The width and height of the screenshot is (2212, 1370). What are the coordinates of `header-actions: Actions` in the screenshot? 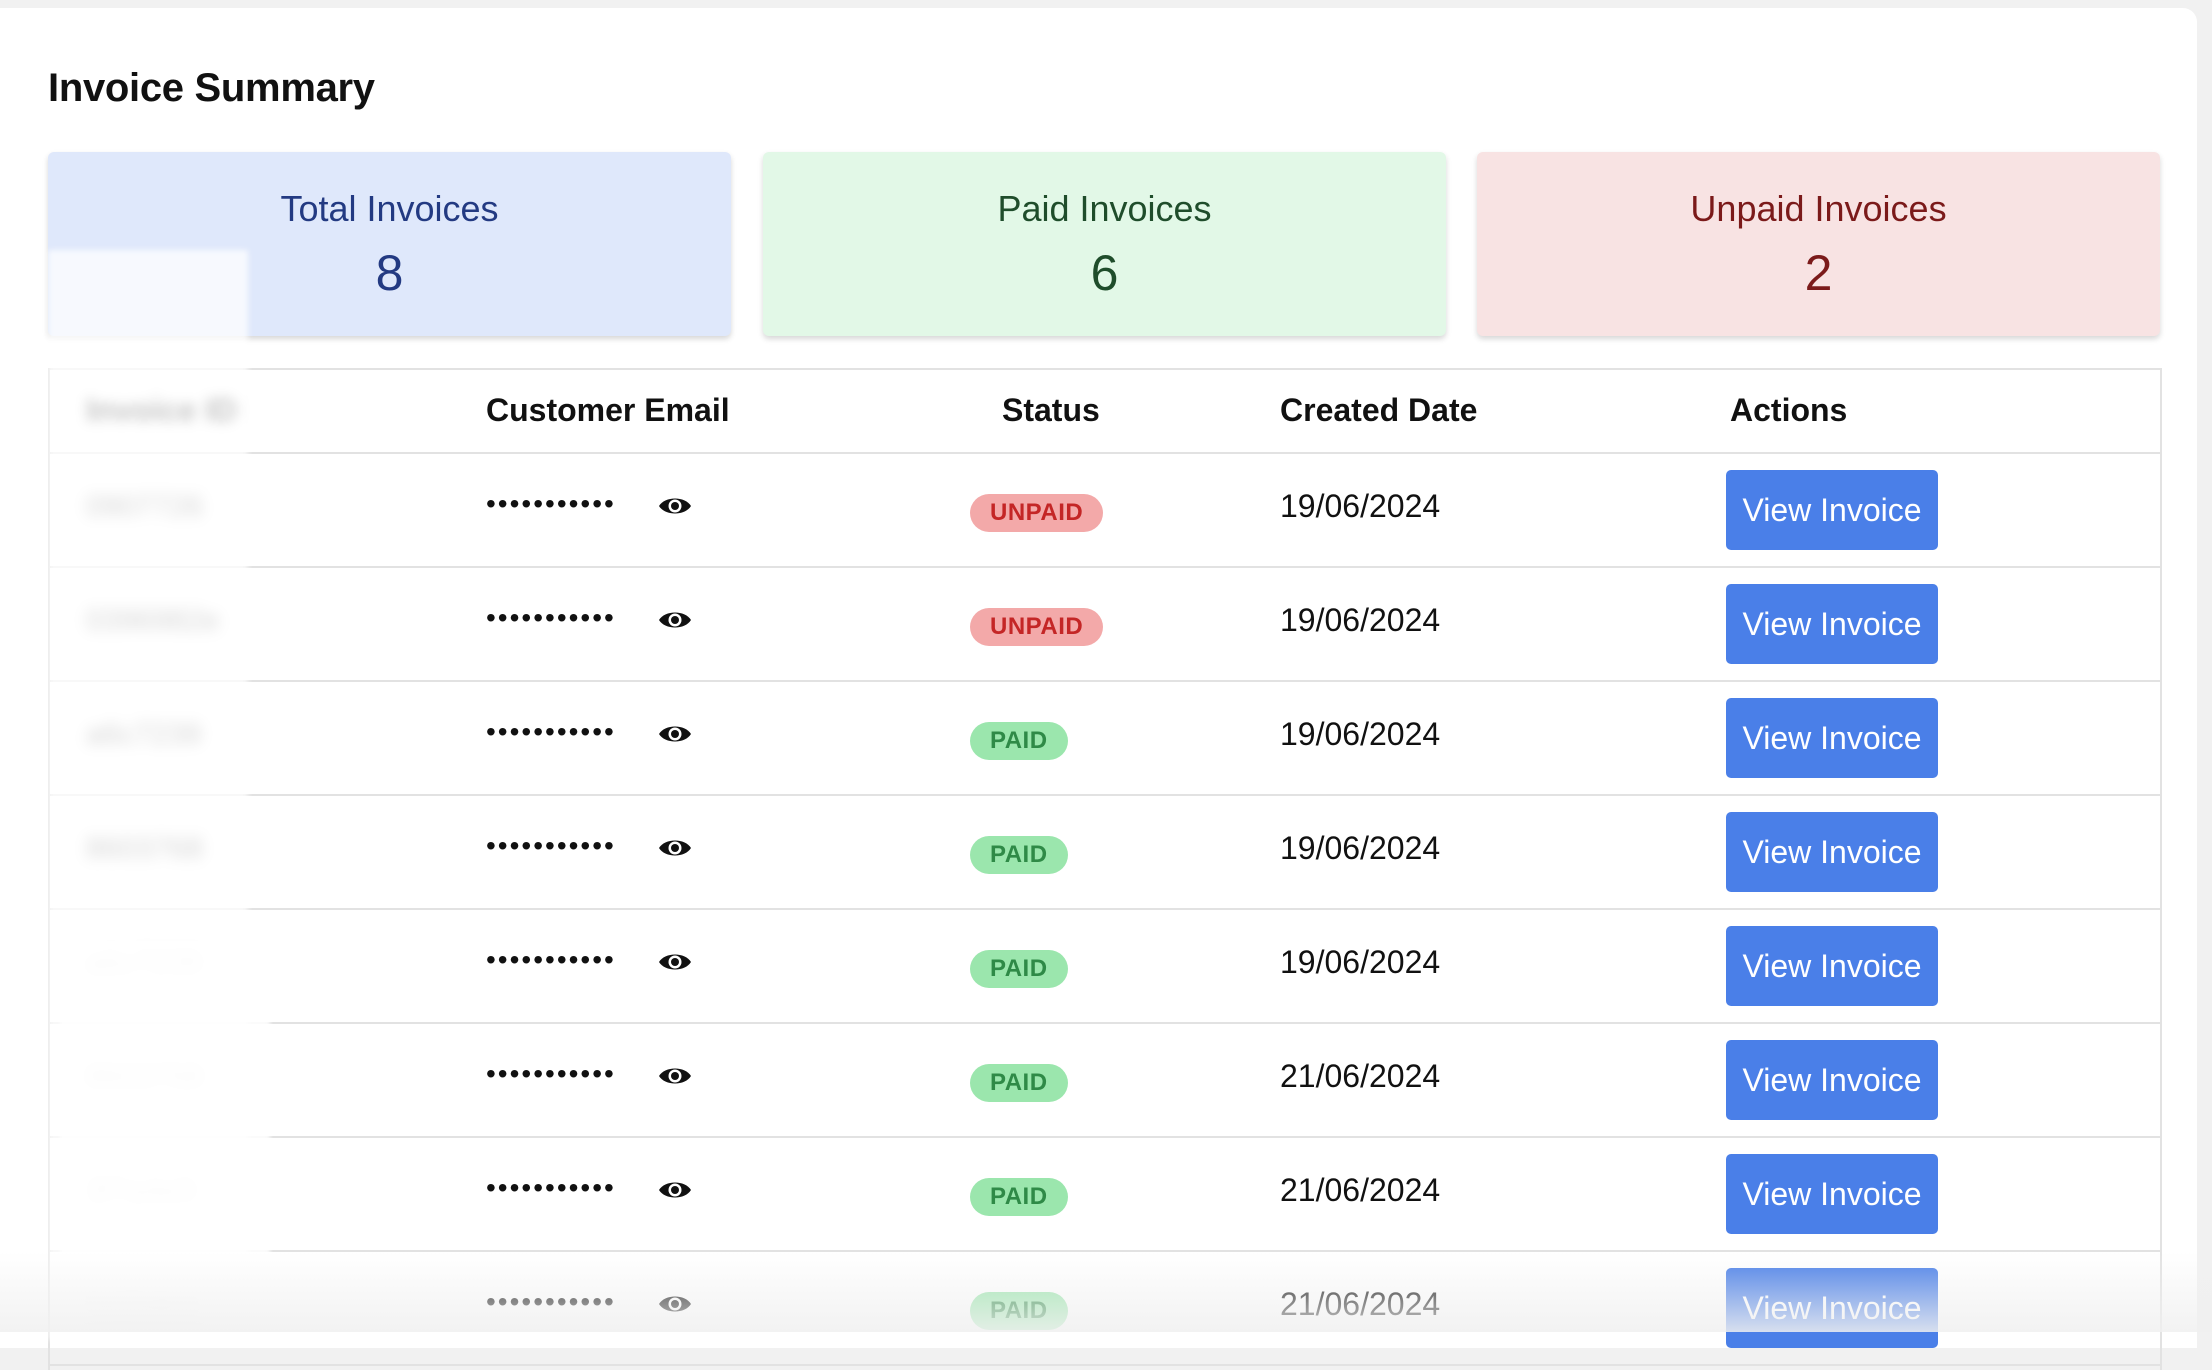 It's located at (1788, 410).